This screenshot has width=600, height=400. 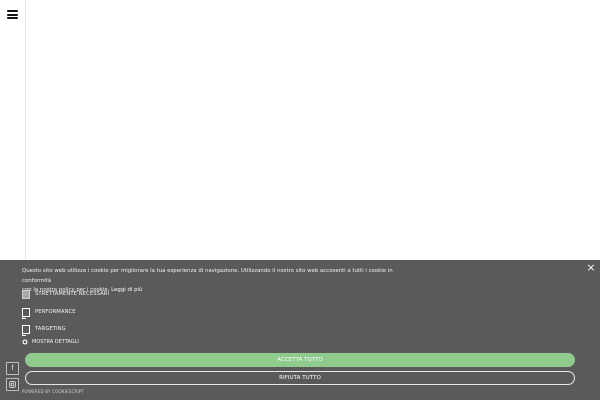 What do you see at coordinates (25, 342) in the screenshot?
I see `gear-icon` at bounding box center [25, 342].